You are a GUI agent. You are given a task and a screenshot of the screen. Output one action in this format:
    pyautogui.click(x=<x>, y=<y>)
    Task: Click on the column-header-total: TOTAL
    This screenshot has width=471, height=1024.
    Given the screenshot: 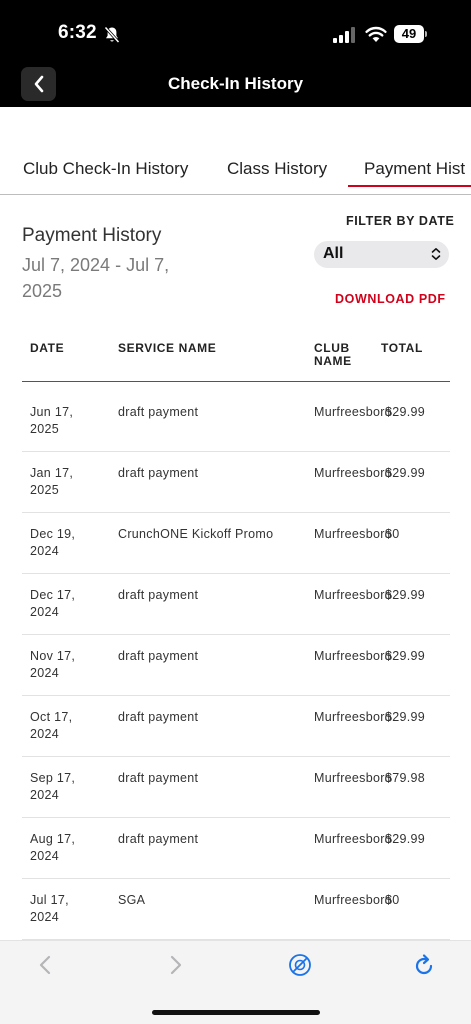 What is the action you would take?
    pyautogui.click(x=402, y=348)
    